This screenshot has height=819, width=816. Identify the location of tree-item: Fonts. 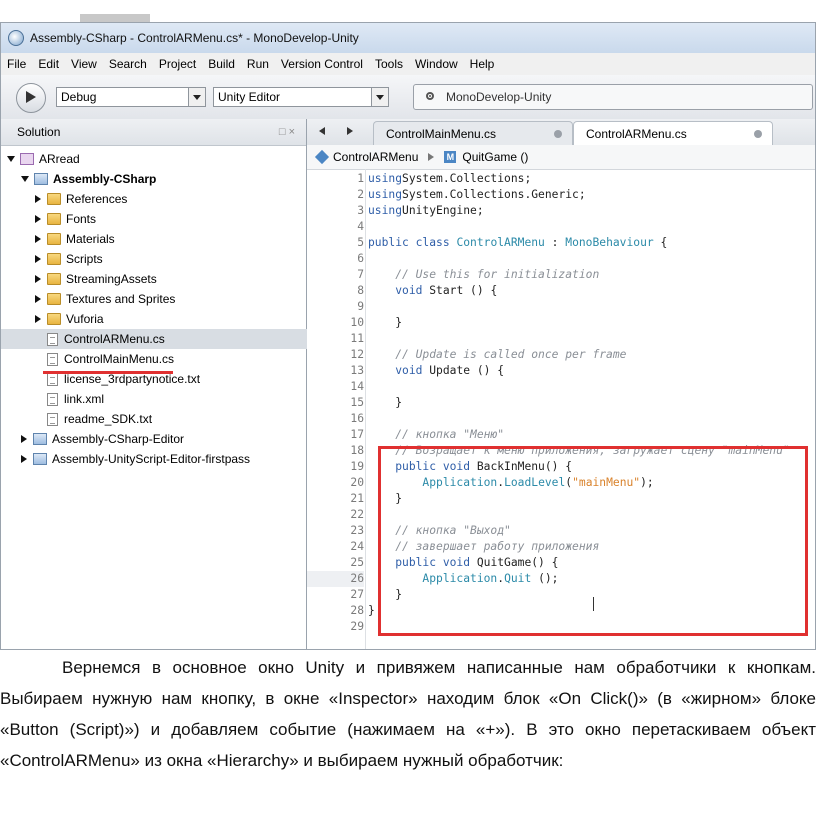
(65, 219).